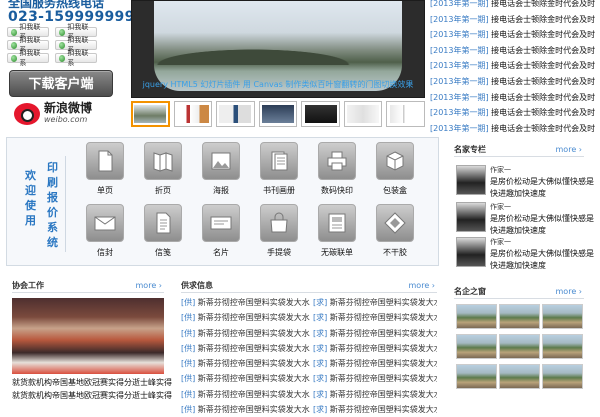 Image resolution: width=600 pixels, height=417 pixels. I want to click on category-digital-print: 数码快印, so click(337, 169).